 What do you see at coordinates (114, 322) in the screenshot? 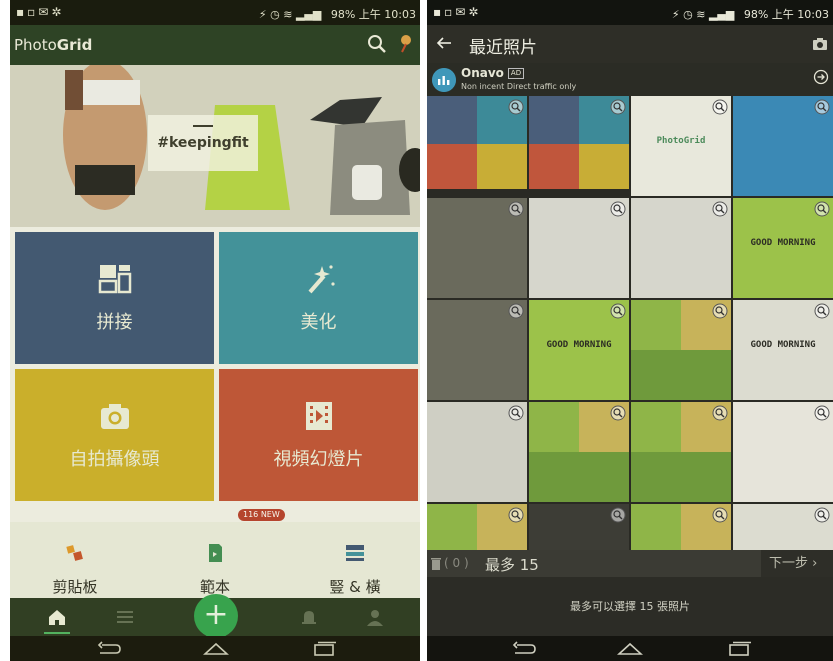
I see `tile-label: 拼接` at bounding box center [114, 322].